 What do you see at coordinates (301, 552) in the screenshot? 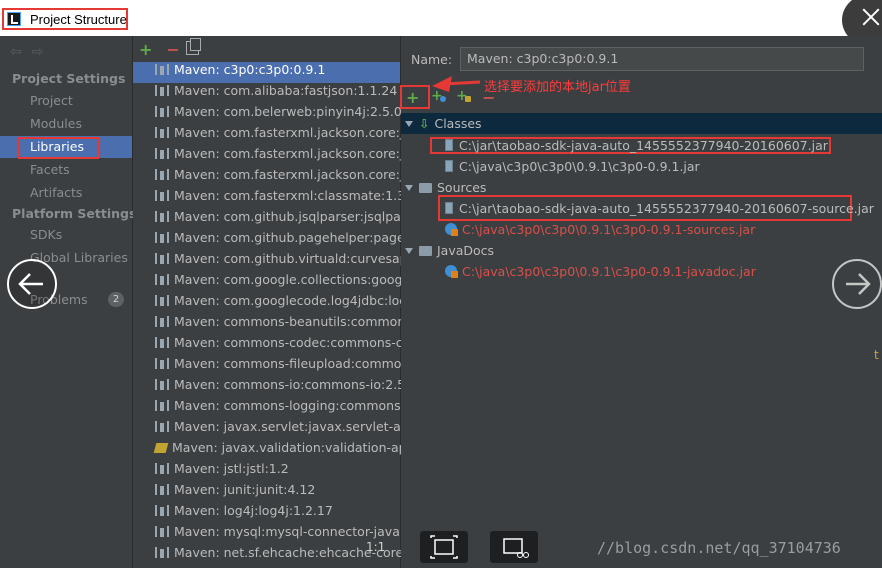
I see `library-item-label: Maven: net.sf.ehcache:ehcache-core:2.6` at bounding box center [301, 552].